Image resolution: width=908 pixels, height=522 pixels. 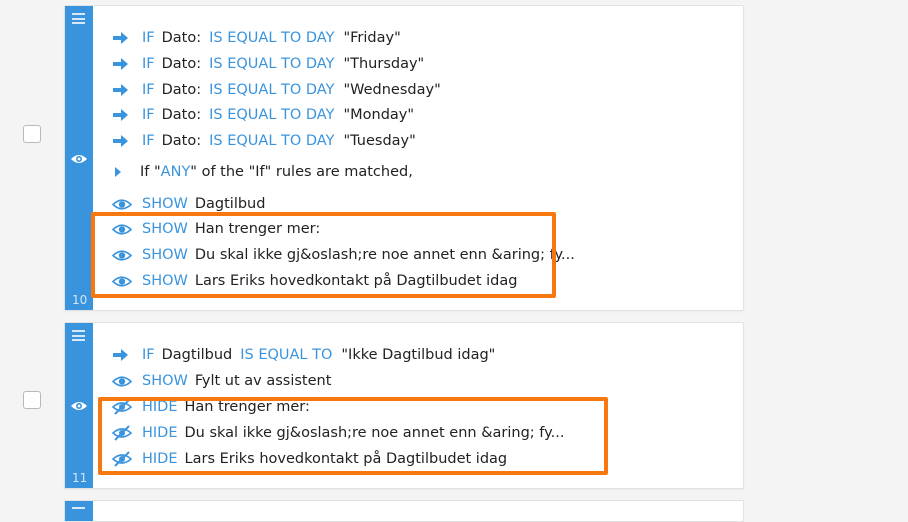 What do you see at coordinates (176, 172) in the screenshot?
I see `match-mode-toggle: ANY` at bounding box center [176, 172].